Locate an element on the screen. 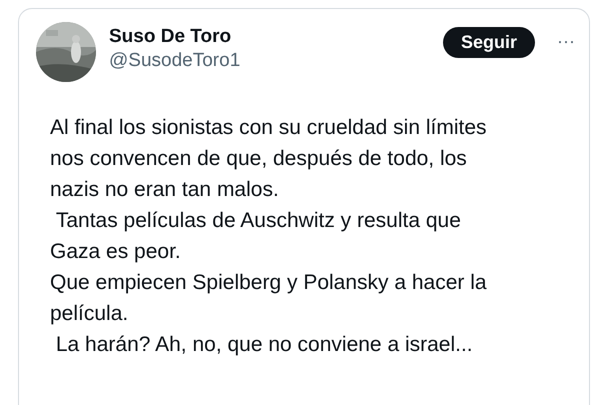 The width and height of the screenshot is (599, 405). author-handle: @SusodeToro1 is located at coordinates (174, 61).